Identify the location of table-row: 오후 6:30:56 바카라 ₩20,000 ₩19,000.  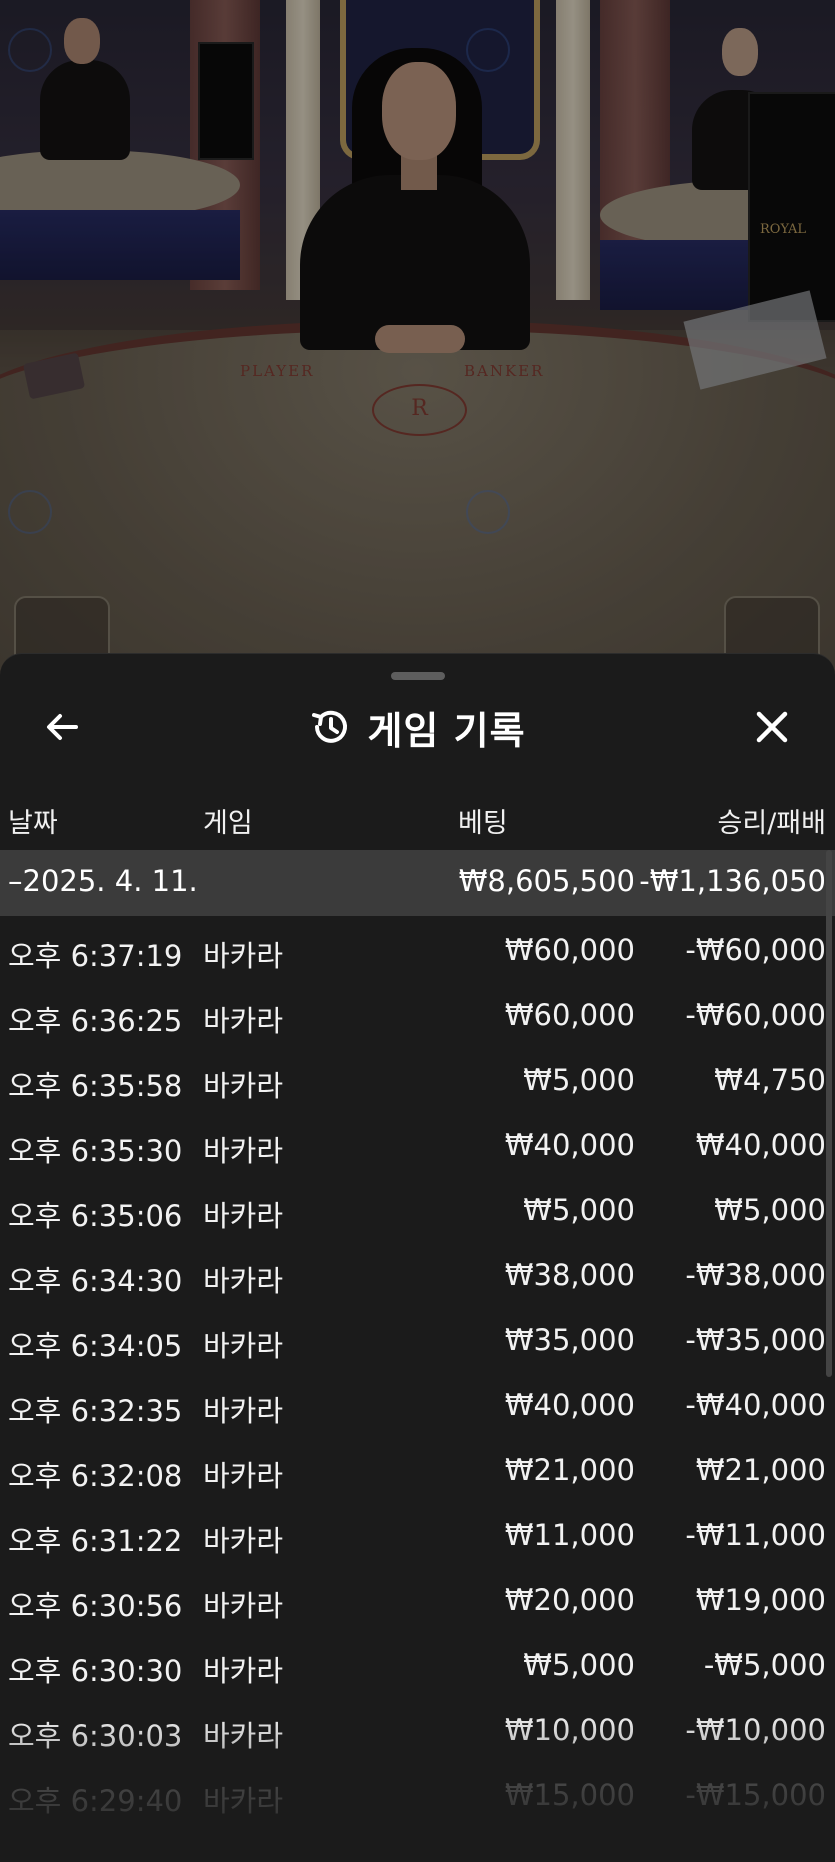
(417, 1598).